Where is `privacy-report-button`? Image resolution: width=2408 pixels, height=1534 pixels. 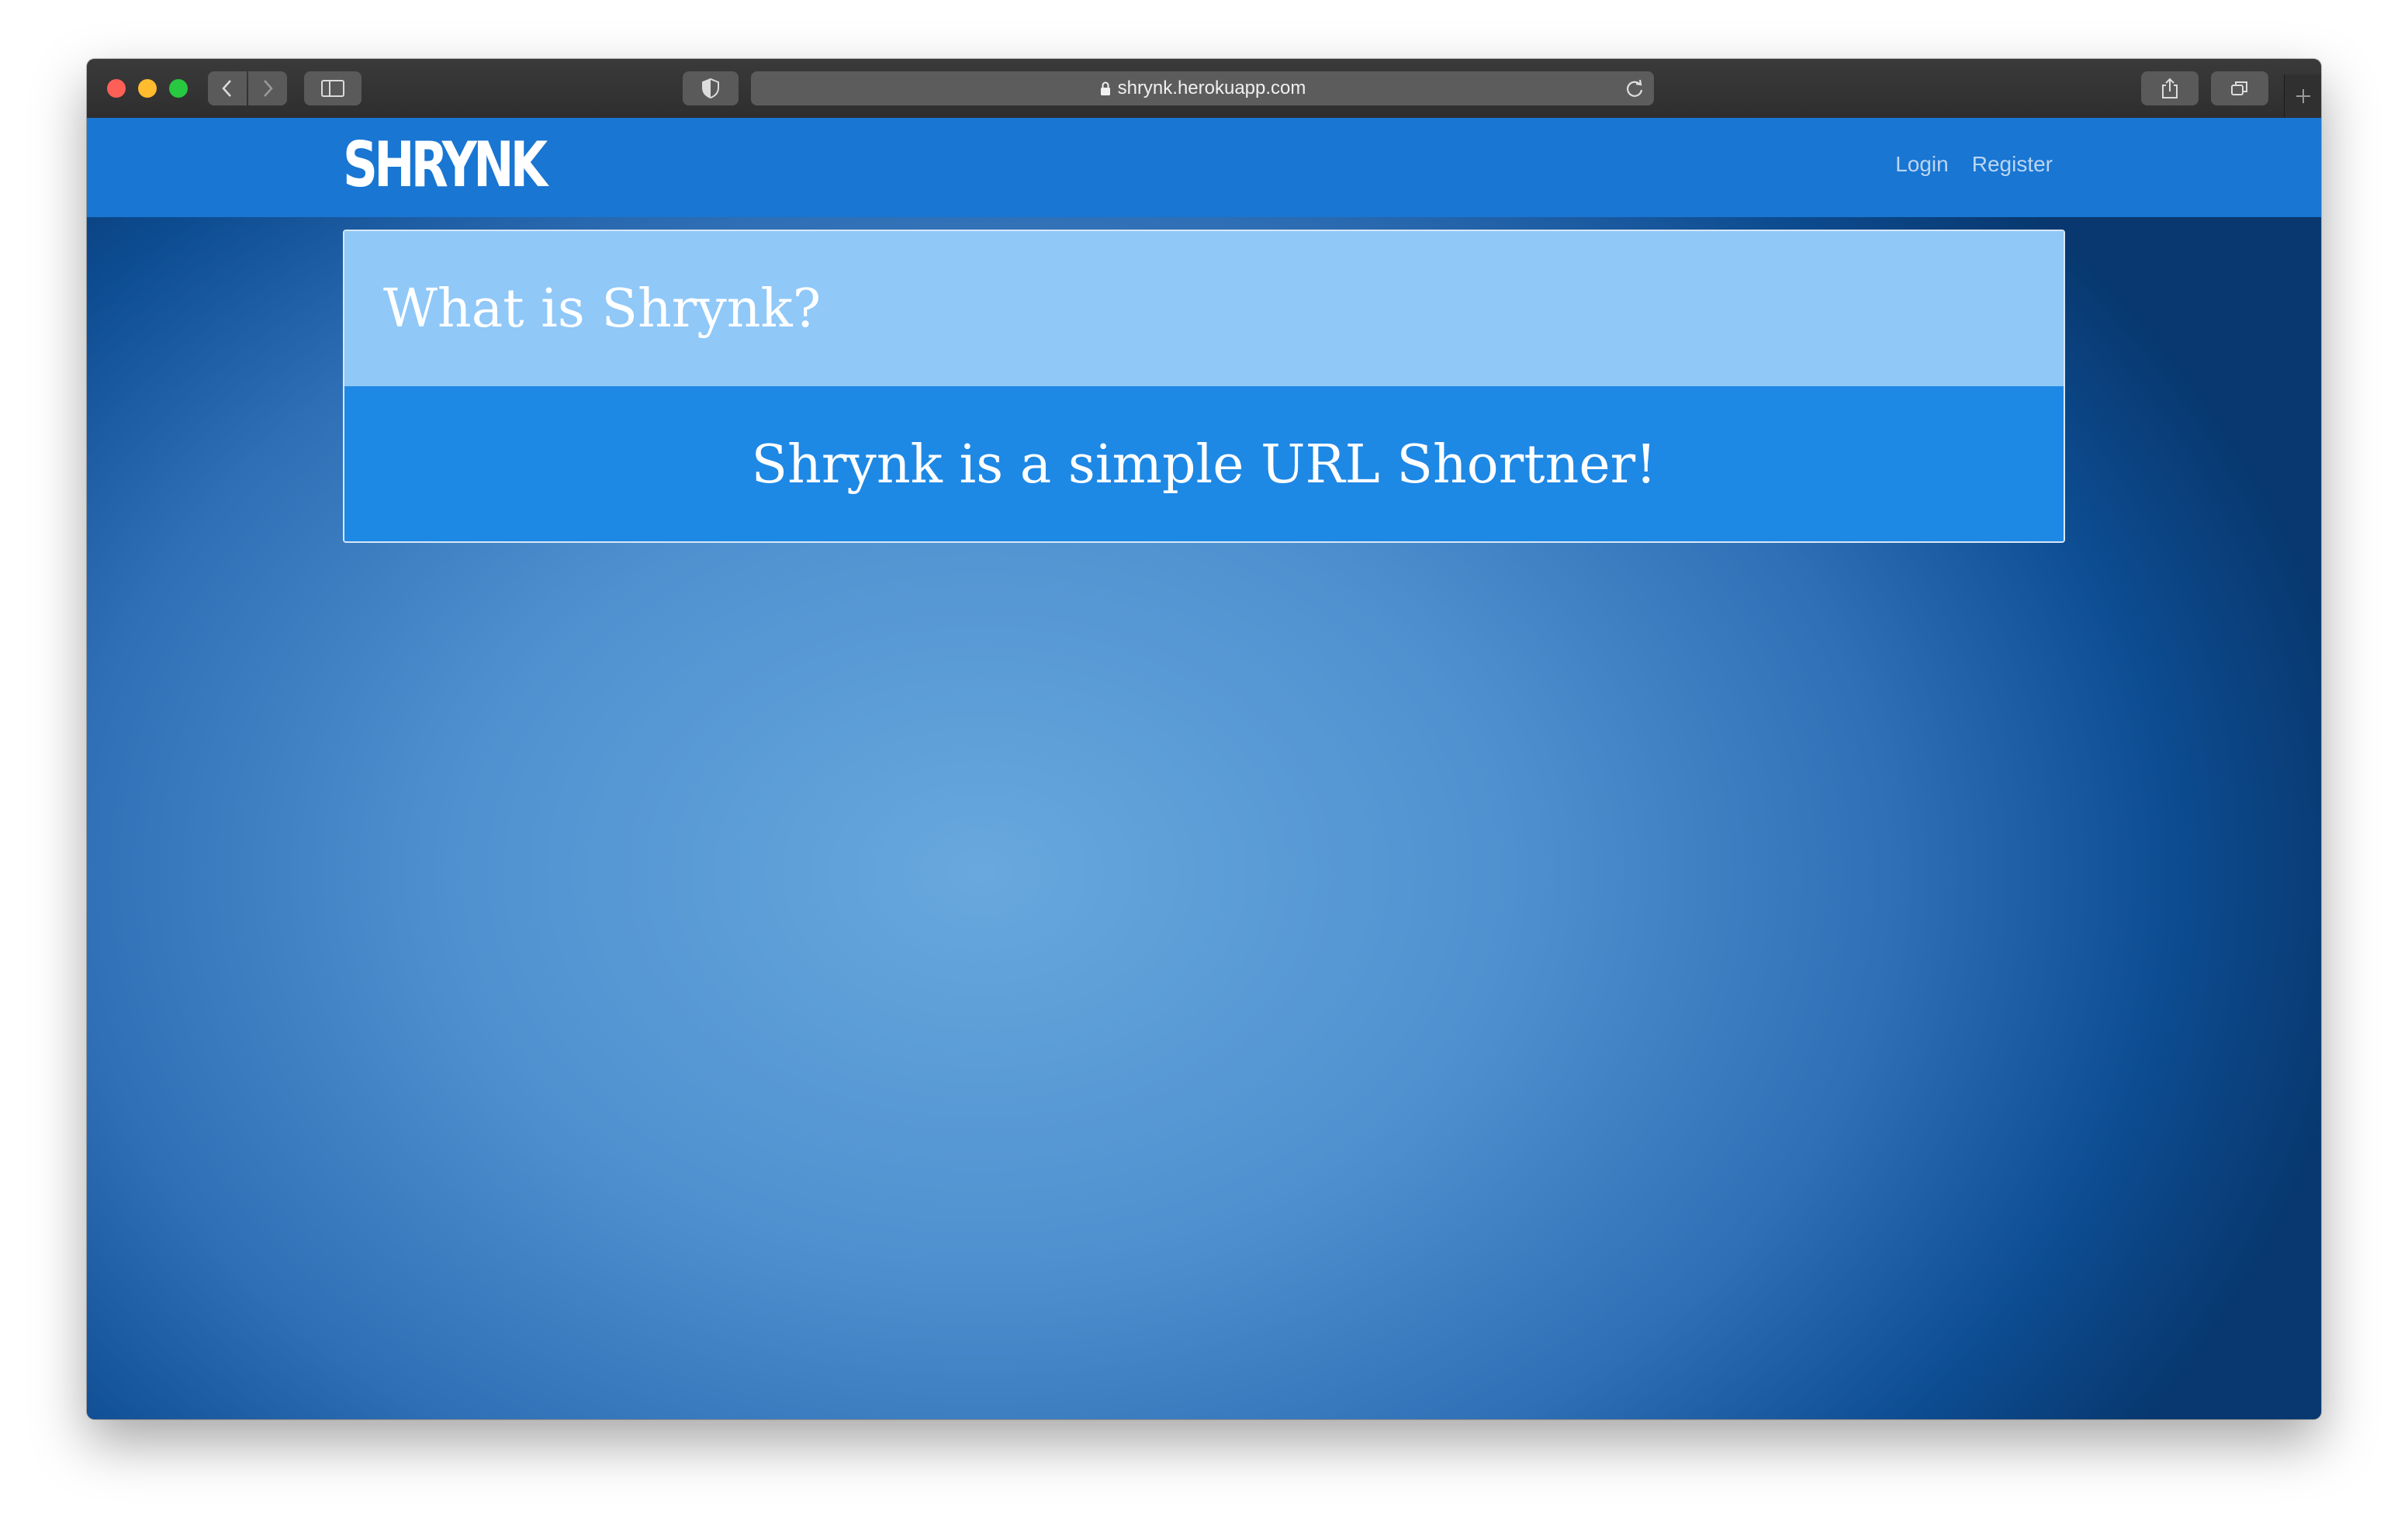 privacy-report-button is located at coordinates (711, 88).